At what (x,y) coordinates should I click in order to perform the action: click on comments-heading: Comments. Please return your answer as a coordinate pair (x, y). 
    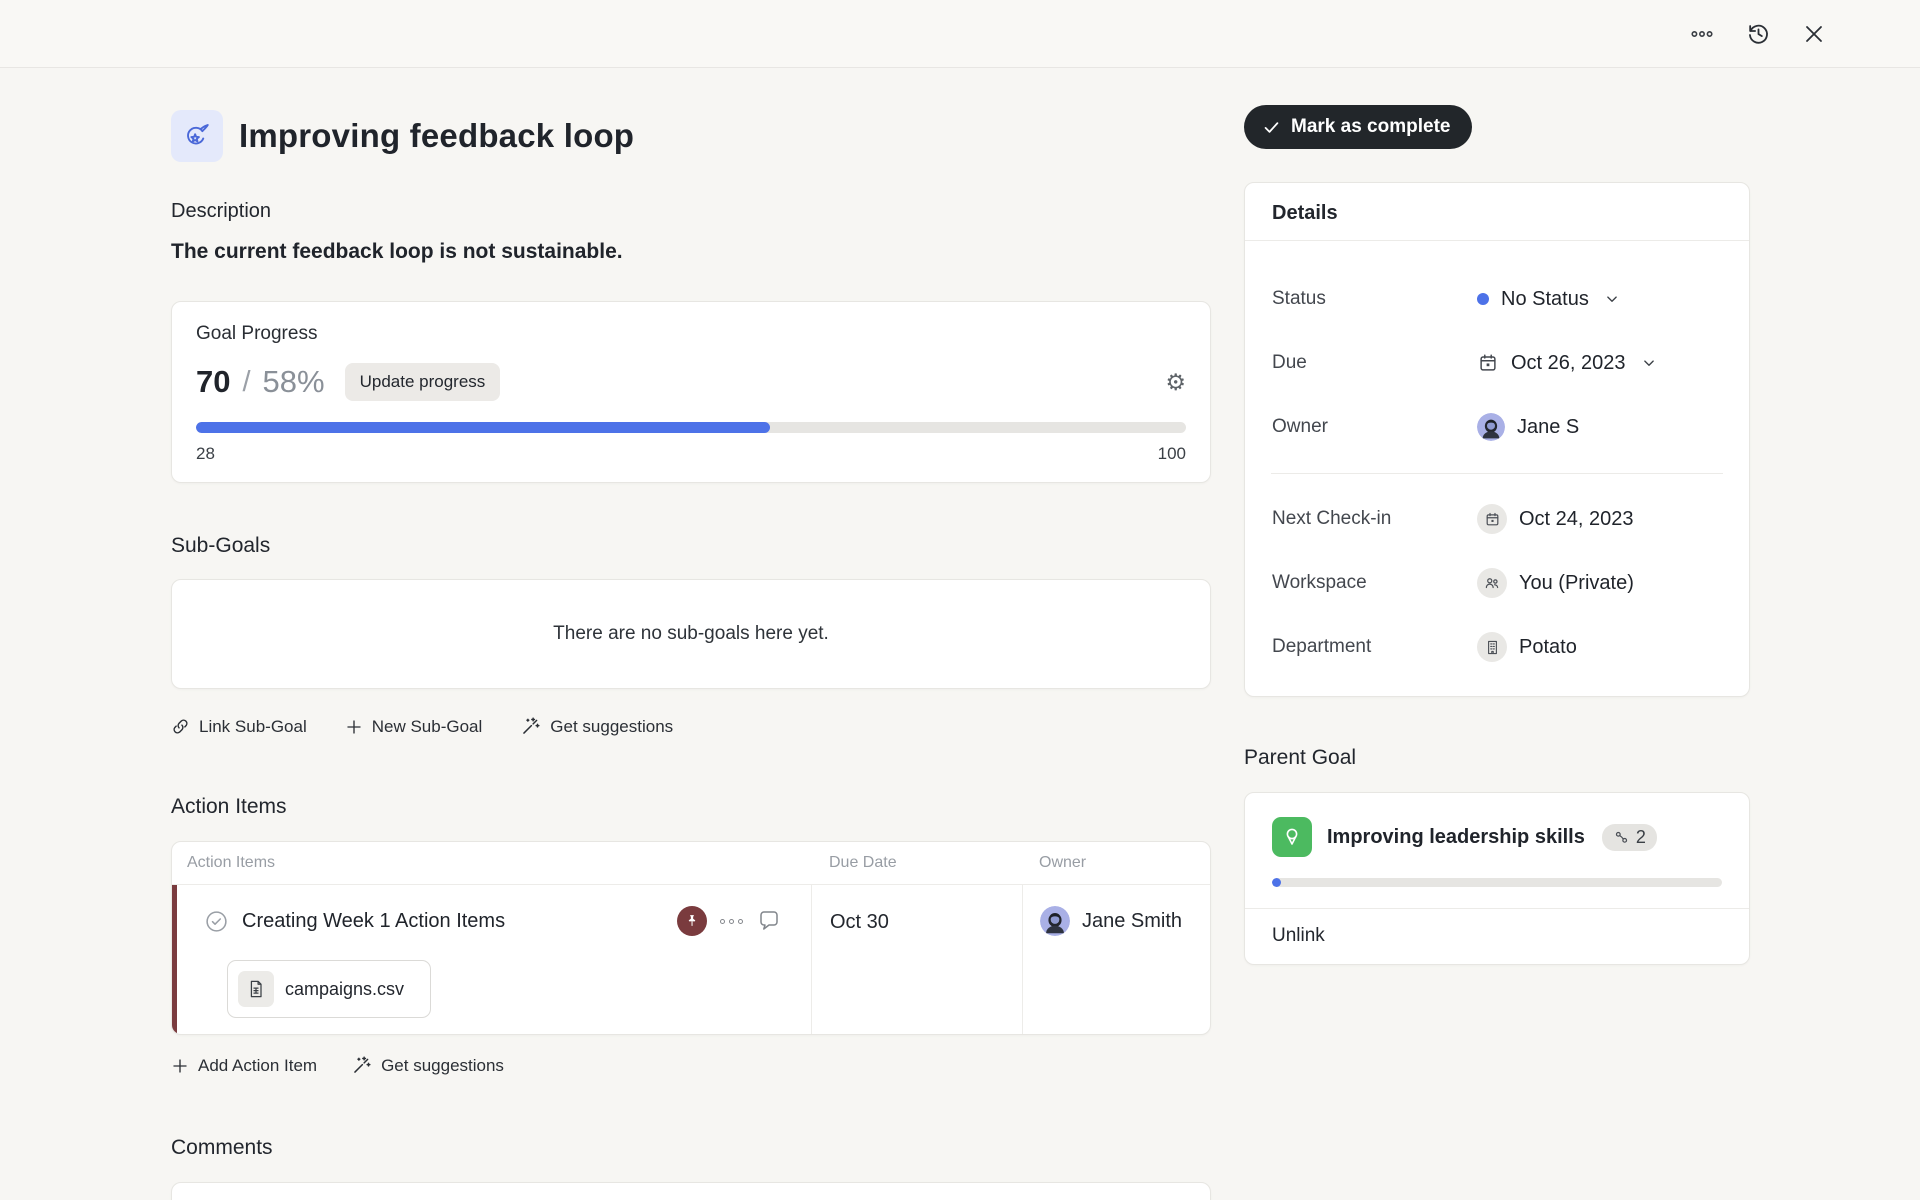
    Looking at the image, I should click on (222, 1147).